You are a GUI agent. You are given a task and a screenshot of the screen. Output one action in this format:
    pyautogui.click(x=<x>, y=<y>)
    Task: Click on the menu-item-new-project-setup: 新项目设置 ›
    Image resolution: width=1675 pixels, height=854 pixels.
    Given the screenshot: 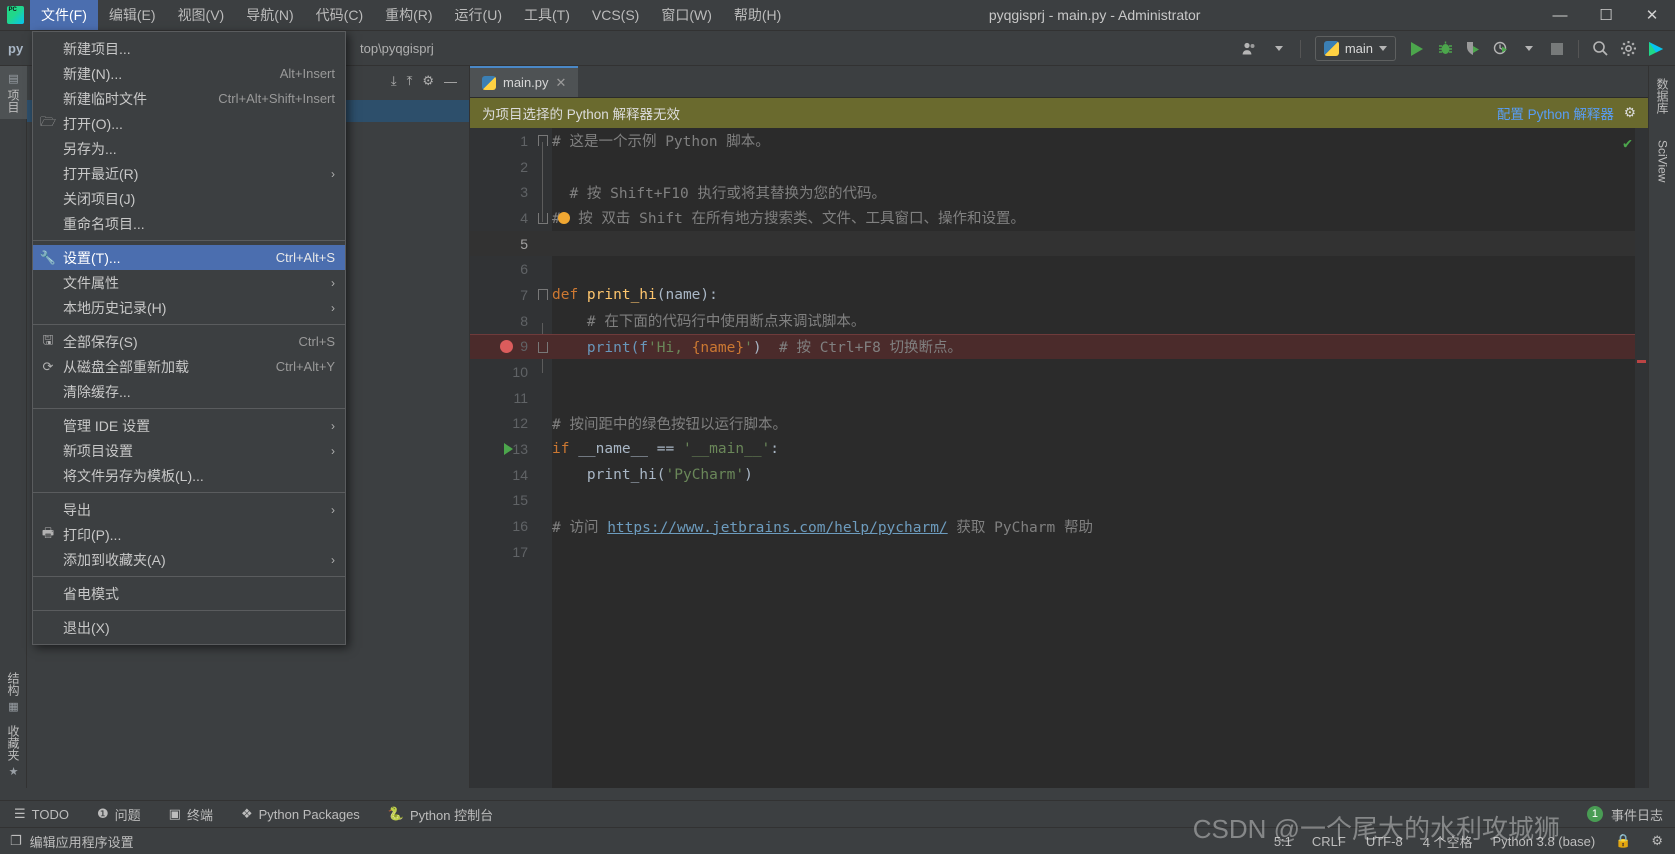 What is the action you would take?
    pyautogui.click(x=189, y=450)
    